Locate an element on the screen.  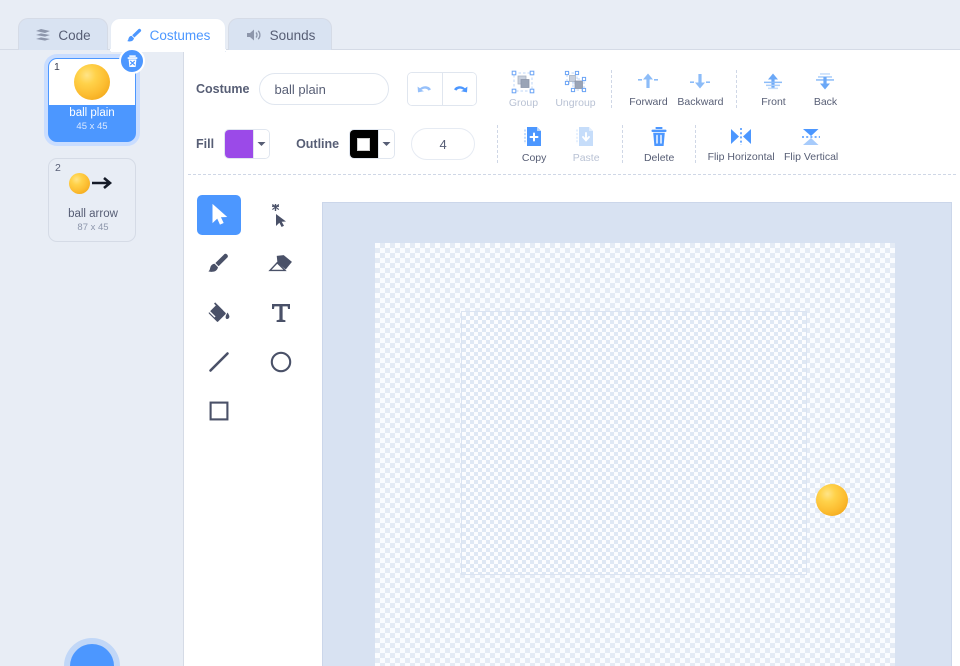
toolbar-divider is located at coordinates (572, 174).